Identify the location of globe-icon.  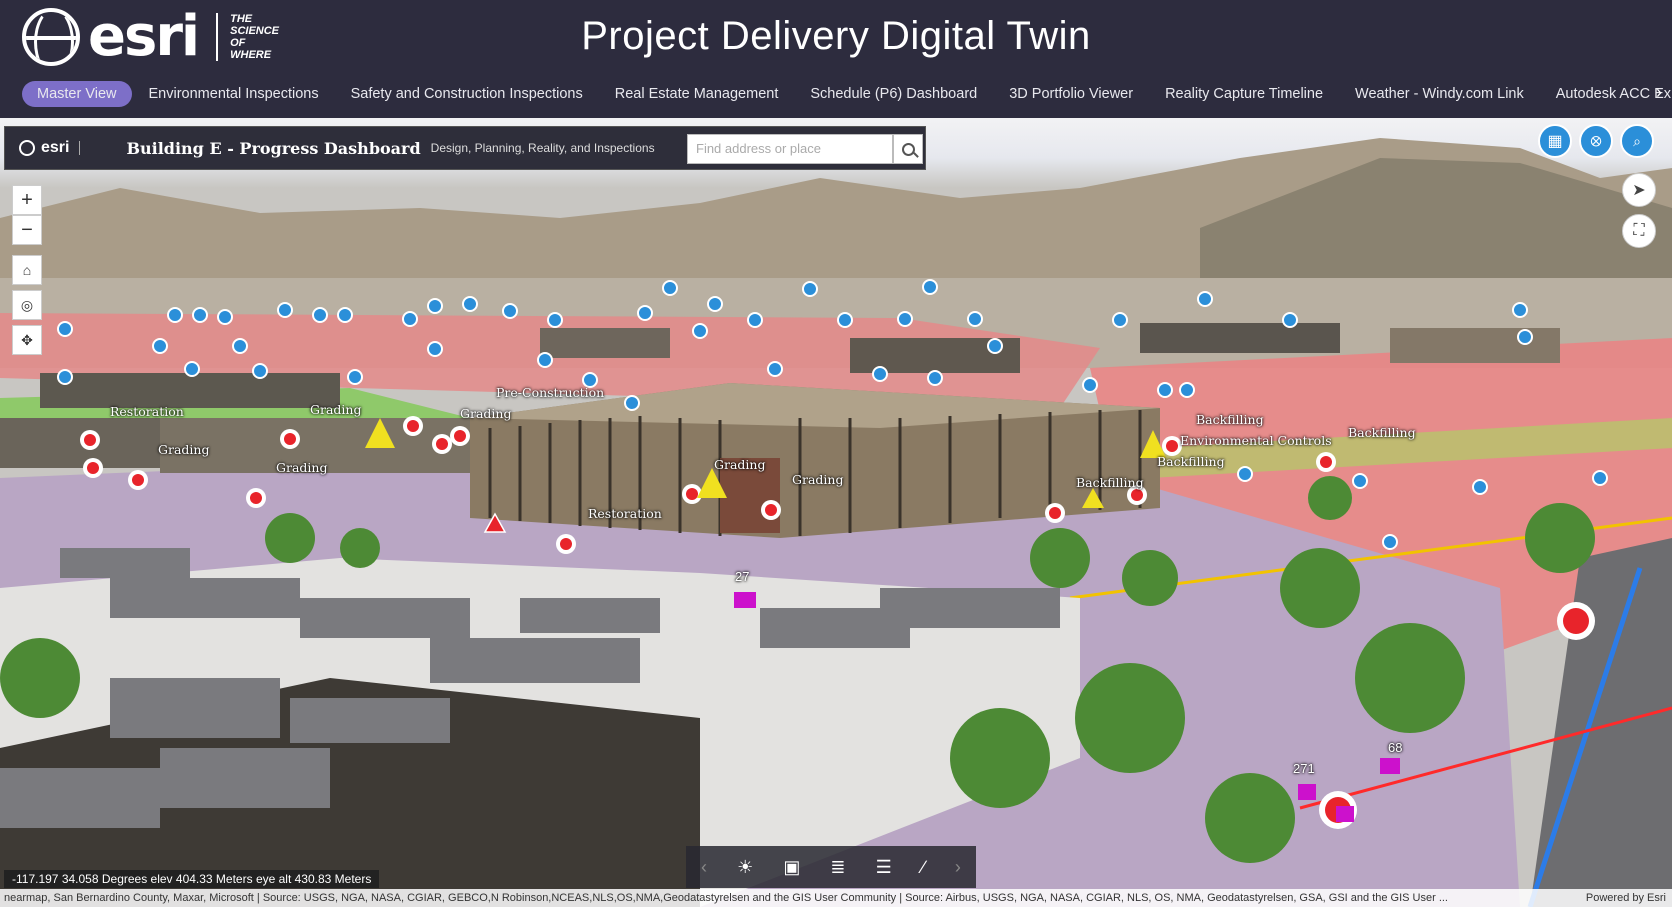
(27, 148).